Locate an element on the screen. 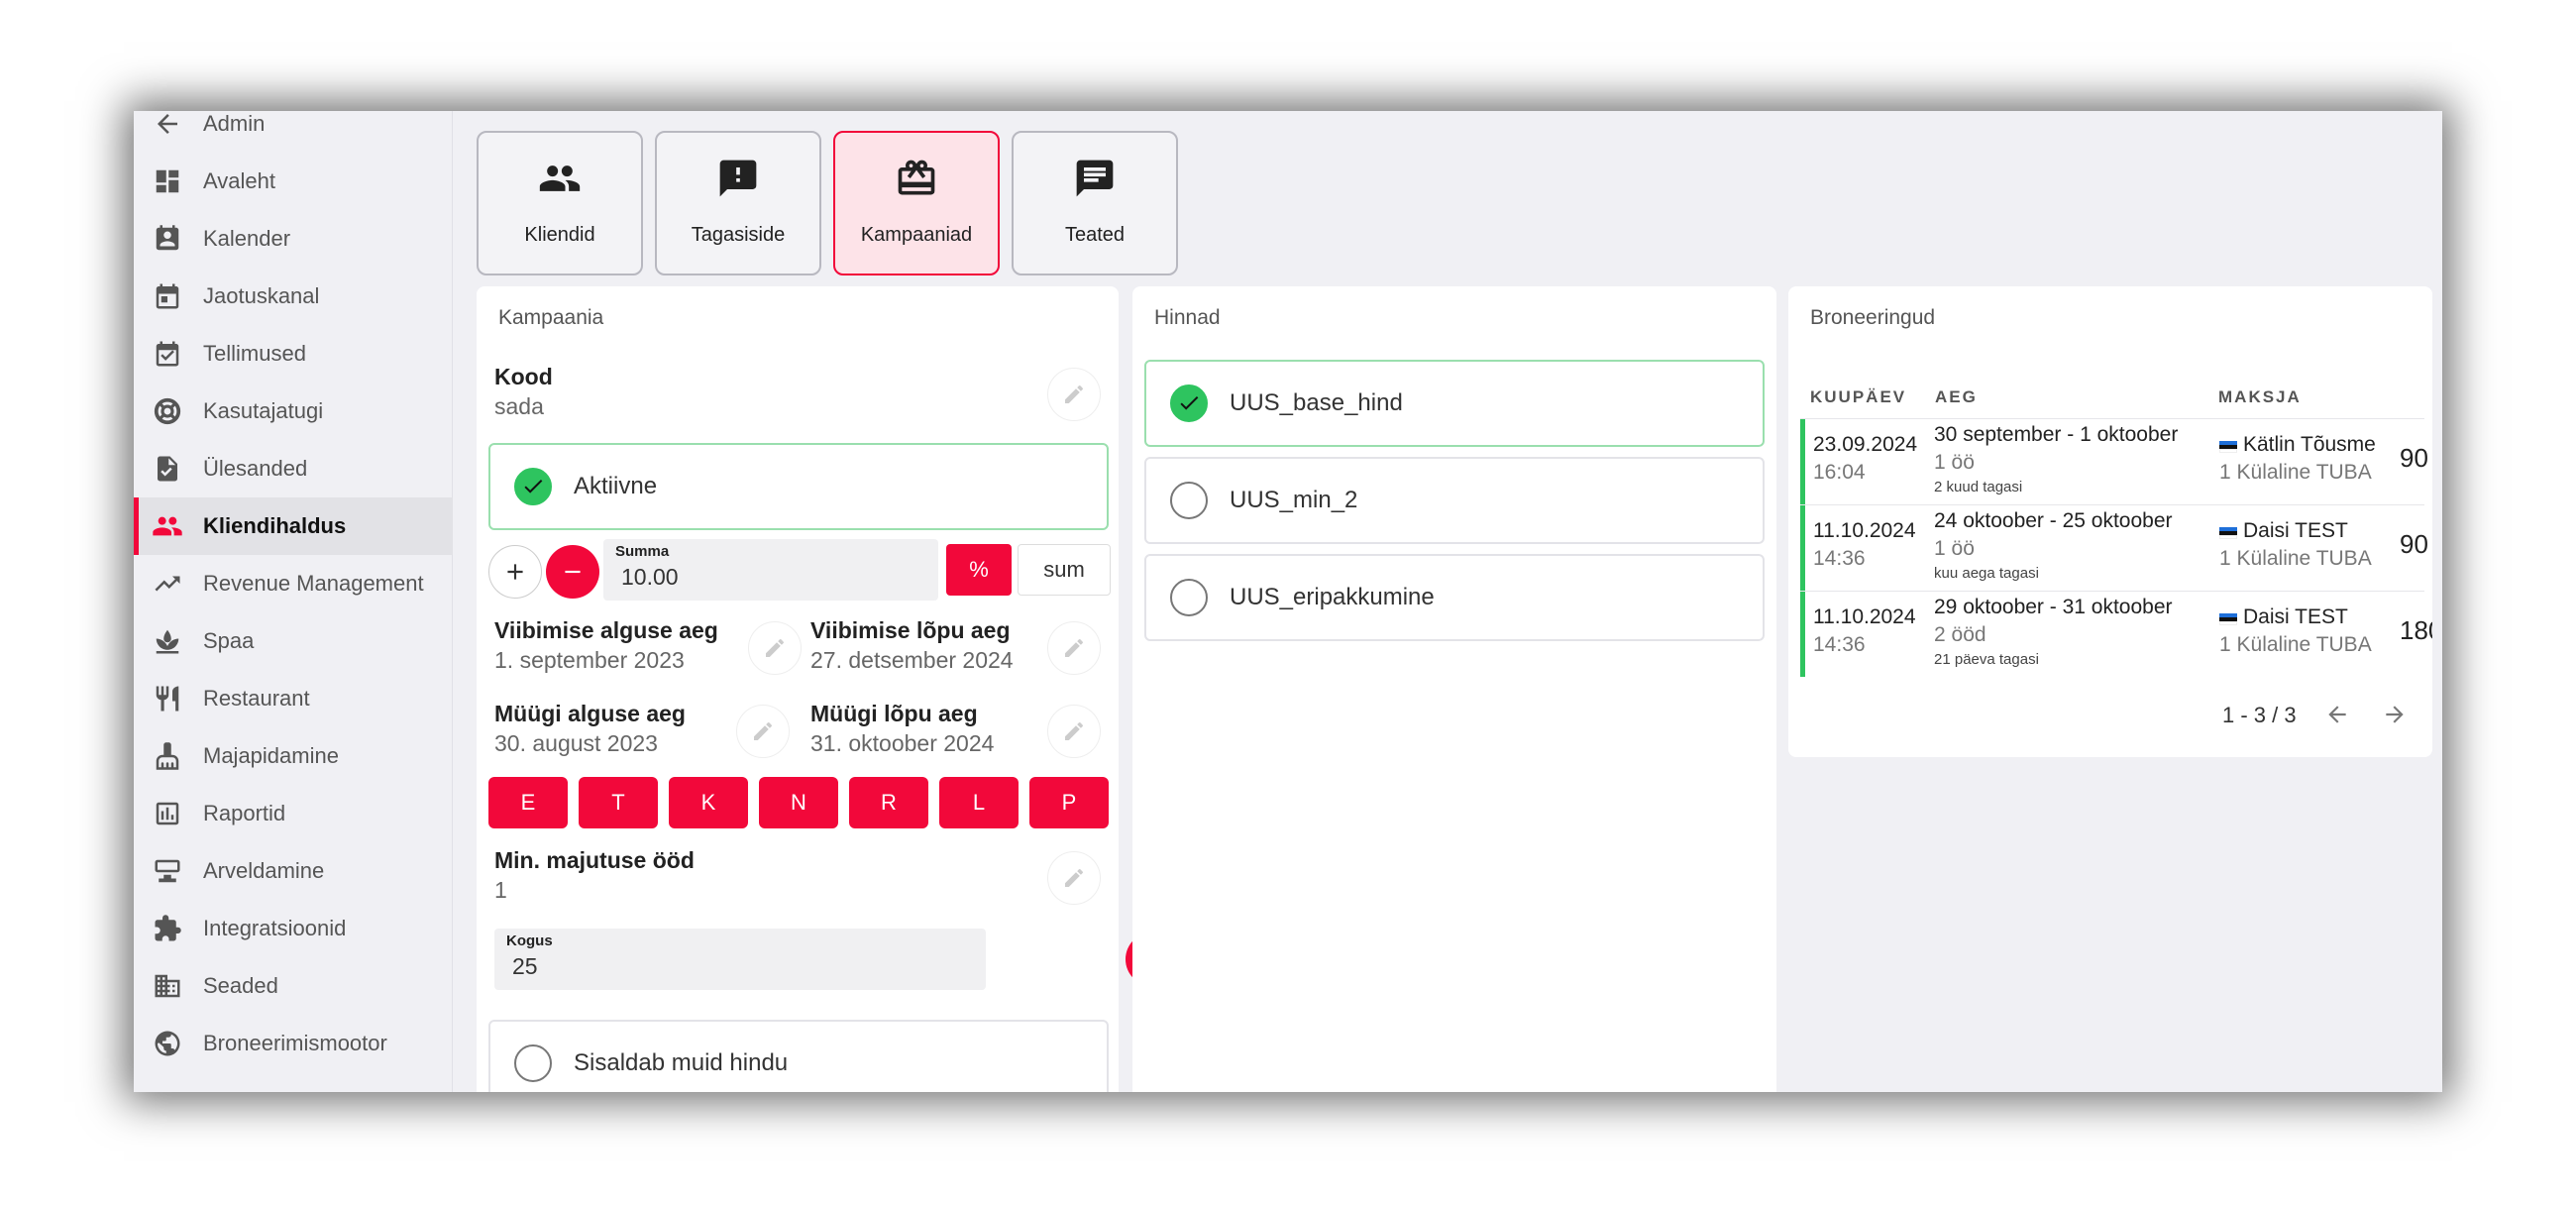  quantity-input-label: Kogus is located at coordinates (529, 941).